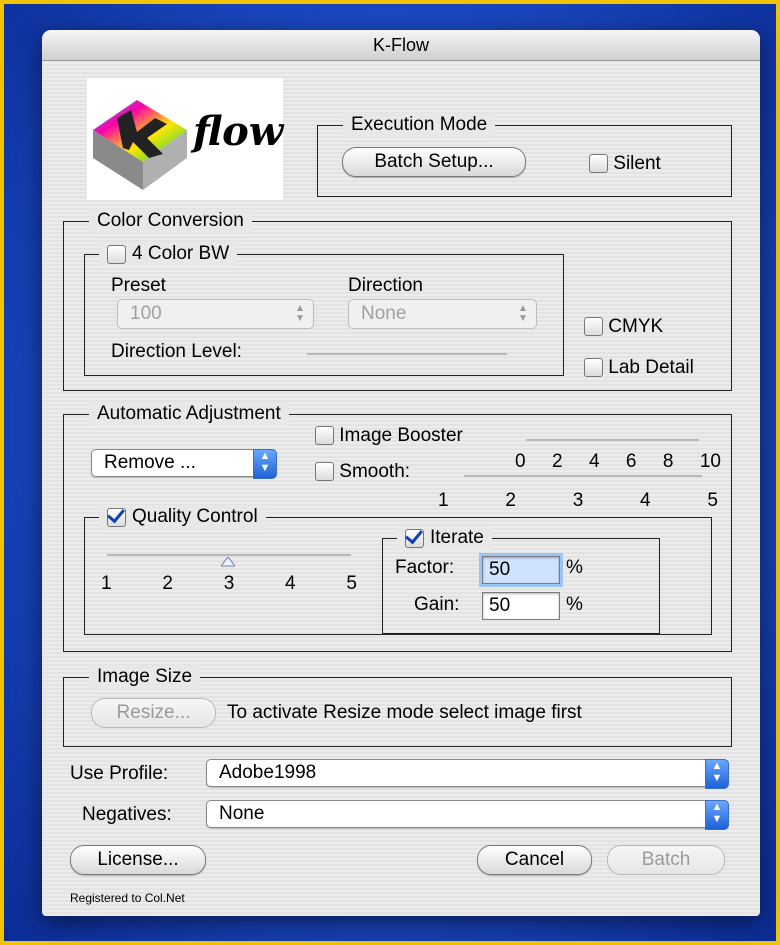 The height and width of the screenshot is (945, 780). Describe the element at coordinates (618, 462) in the screenshot. I see `smooth-scale: 0 2 4 6 8 10` at that location.